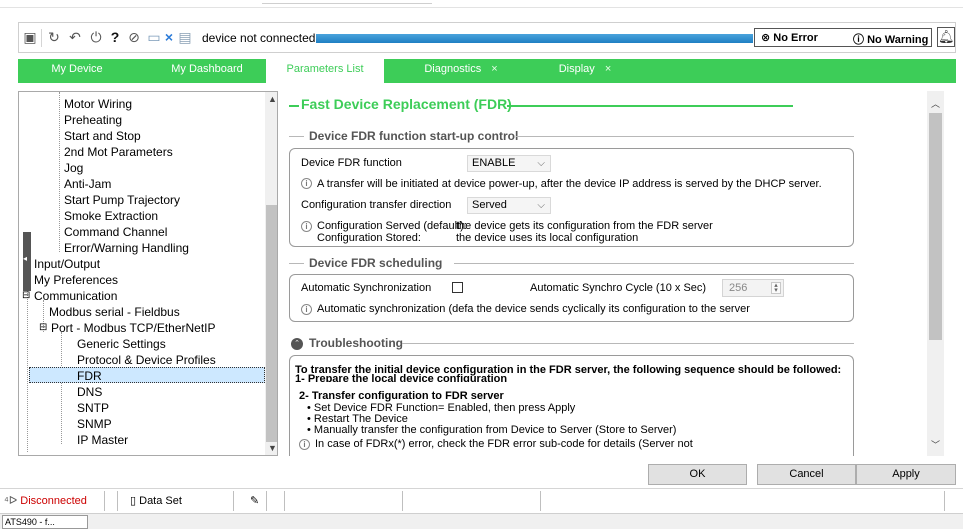 The image size is (963, 529). Describe the element at coordinates (111, 216) in the screenshot. I see `tree-item: Smoke Extraction` at that location.